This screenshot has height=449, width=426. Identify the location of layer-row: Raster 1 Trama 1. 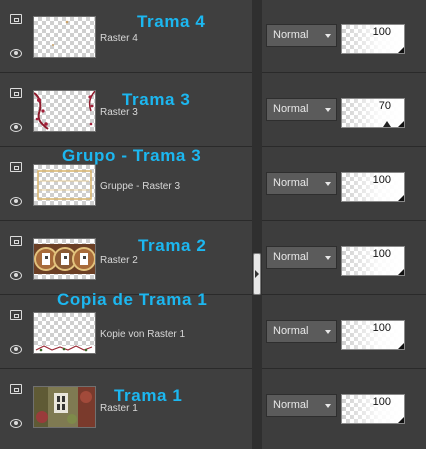
(126, 409).